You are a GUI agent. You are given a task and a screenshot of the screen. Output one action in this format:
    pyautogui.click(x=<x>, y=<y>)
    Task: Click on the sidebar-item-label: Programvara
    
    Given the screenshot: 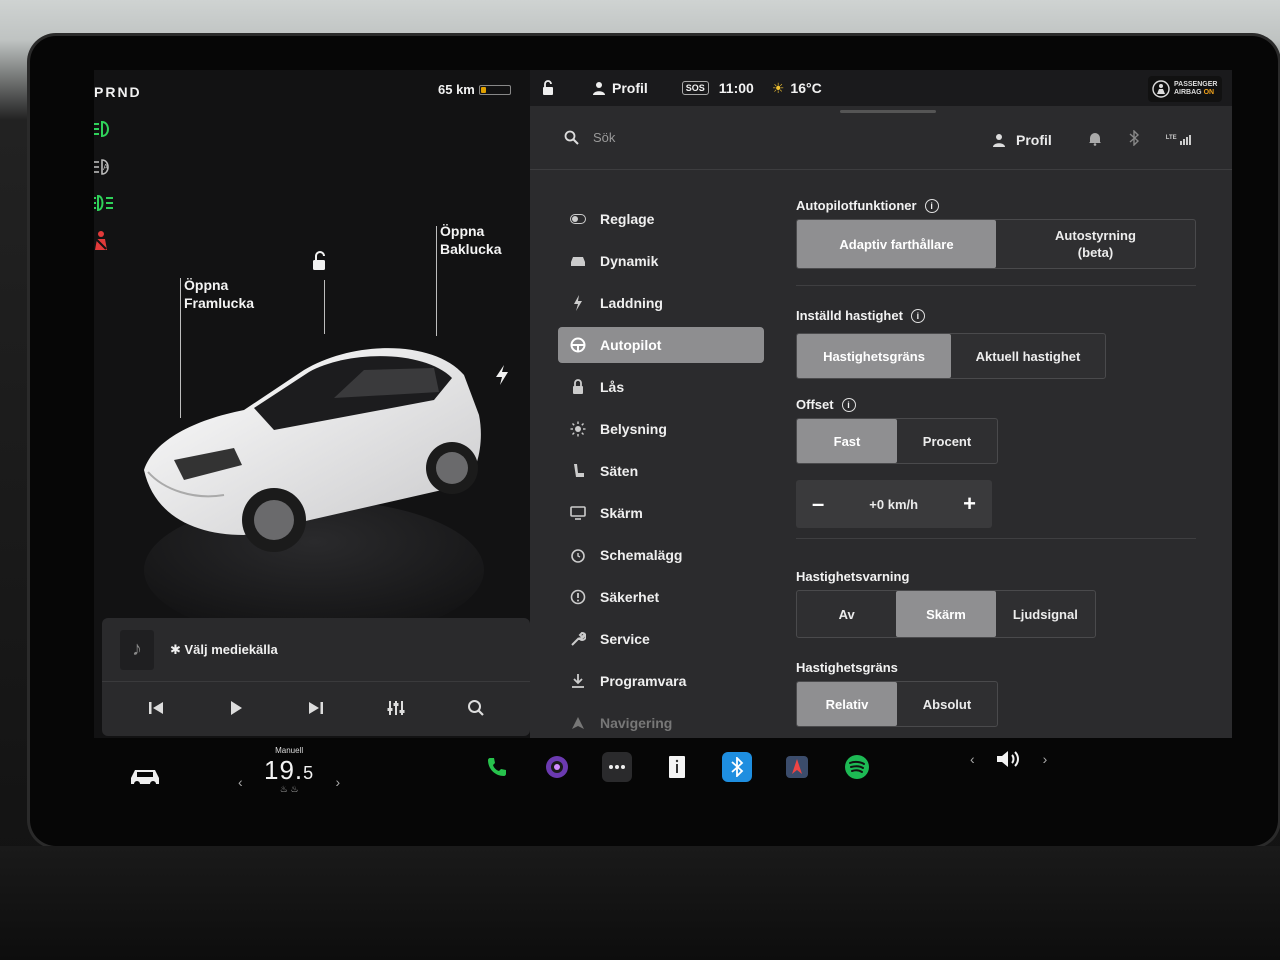 What is the action you would take?
    pyautogui.click(x=643, y=681)
    